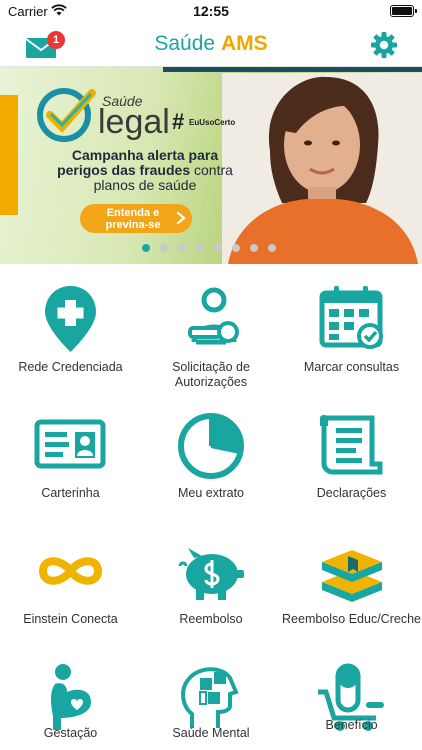  I want to click on pregnant-icon, so click(70, 697).